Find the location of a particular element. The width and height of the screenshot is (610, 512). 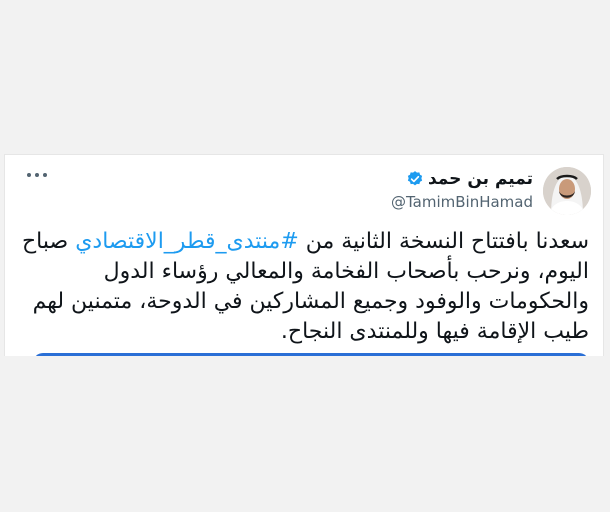

avatar is located at coordinates (567, 191).